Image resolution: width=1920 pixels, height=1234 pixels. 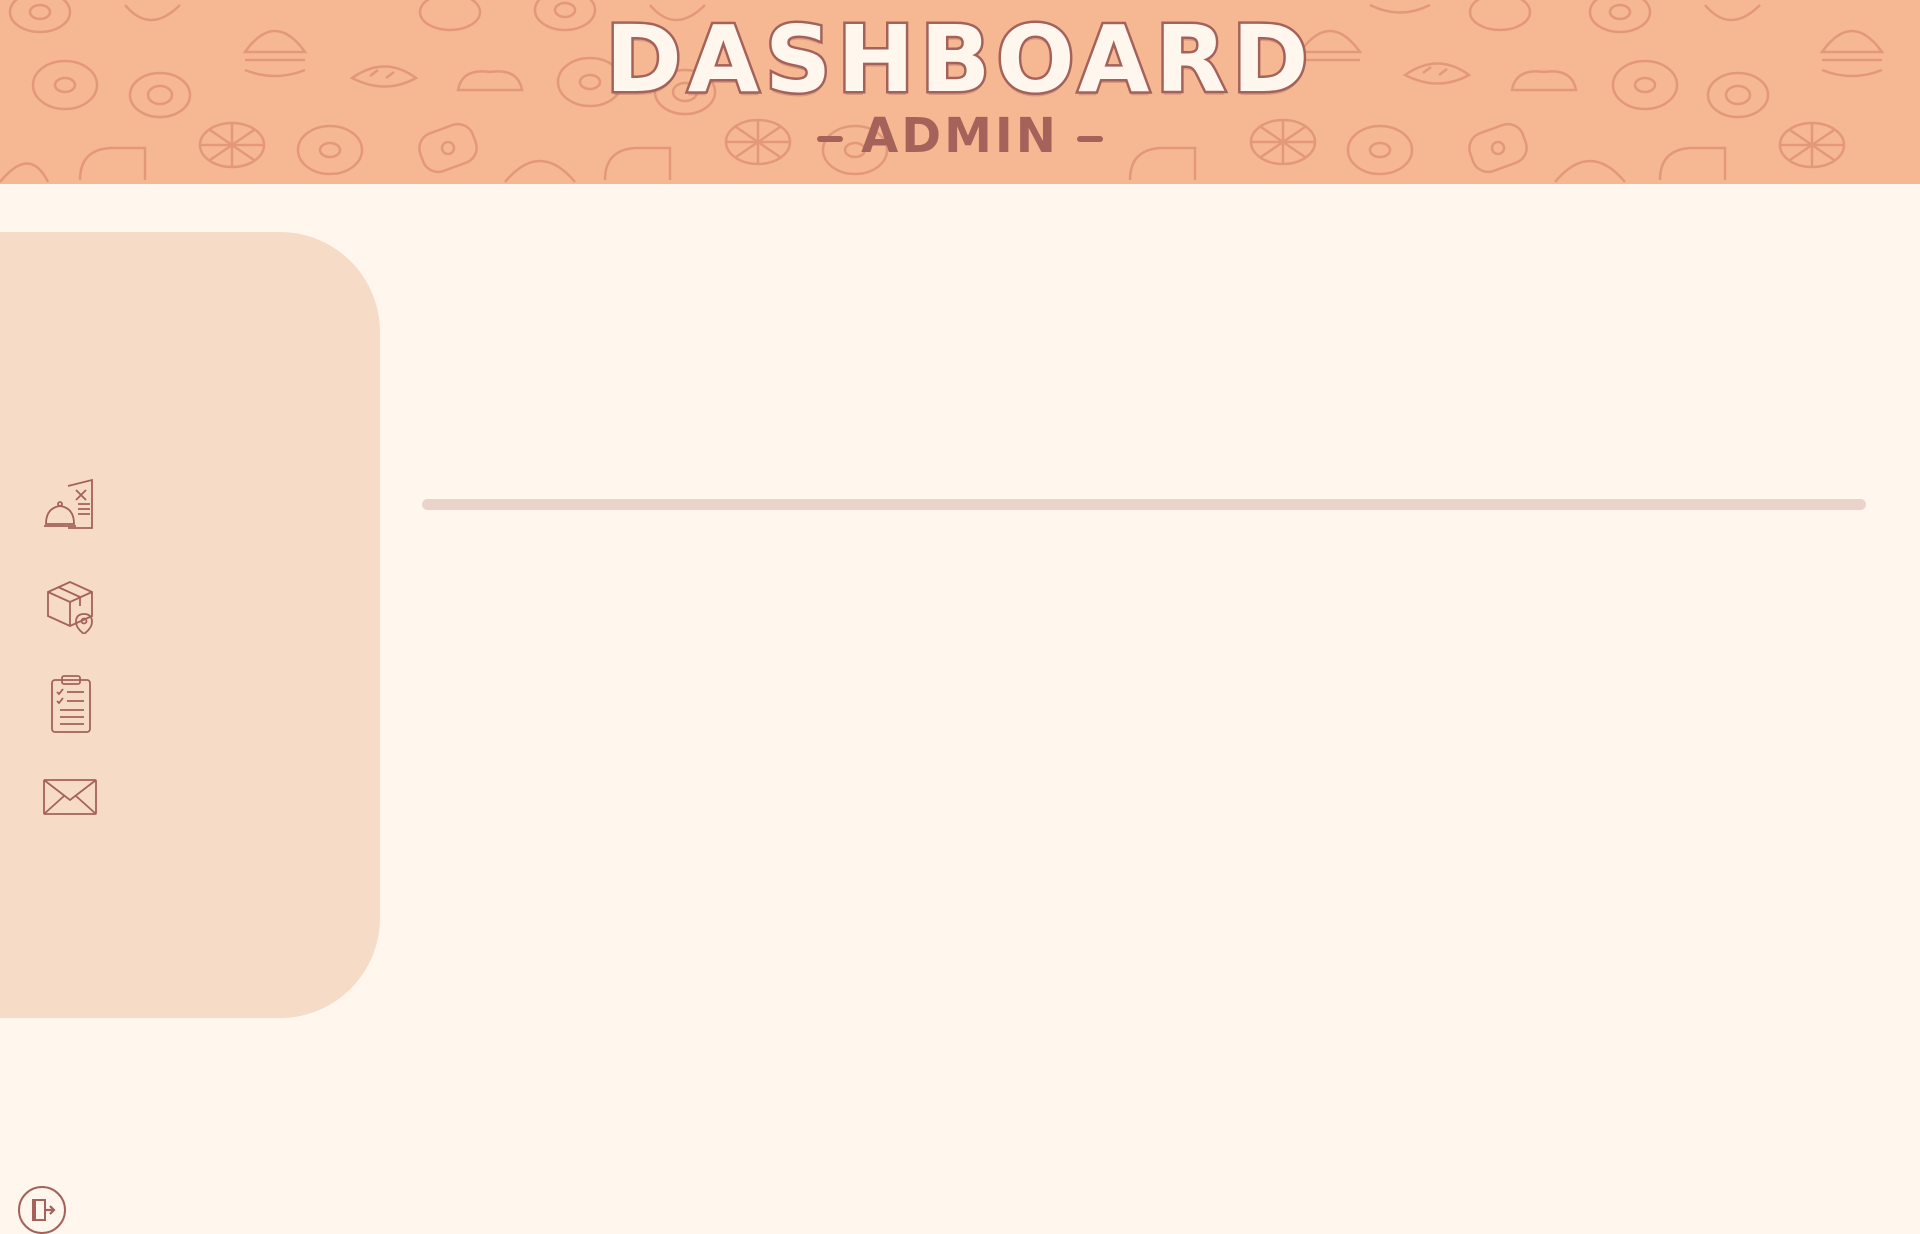 I want to click on dash-right, so click(x=1089, y=139).